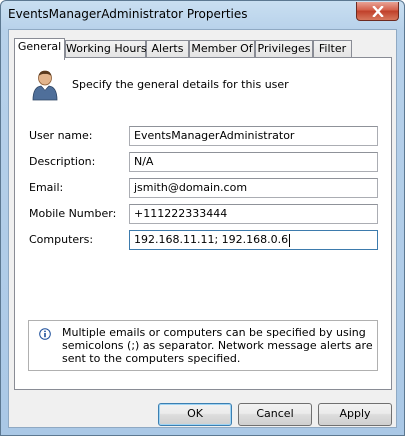 Image resolution: width=405 pixels, height=436 pixels. Describe the element at coordinates (39, 49) in the screenshot. I see `tab-general: General` at that location.